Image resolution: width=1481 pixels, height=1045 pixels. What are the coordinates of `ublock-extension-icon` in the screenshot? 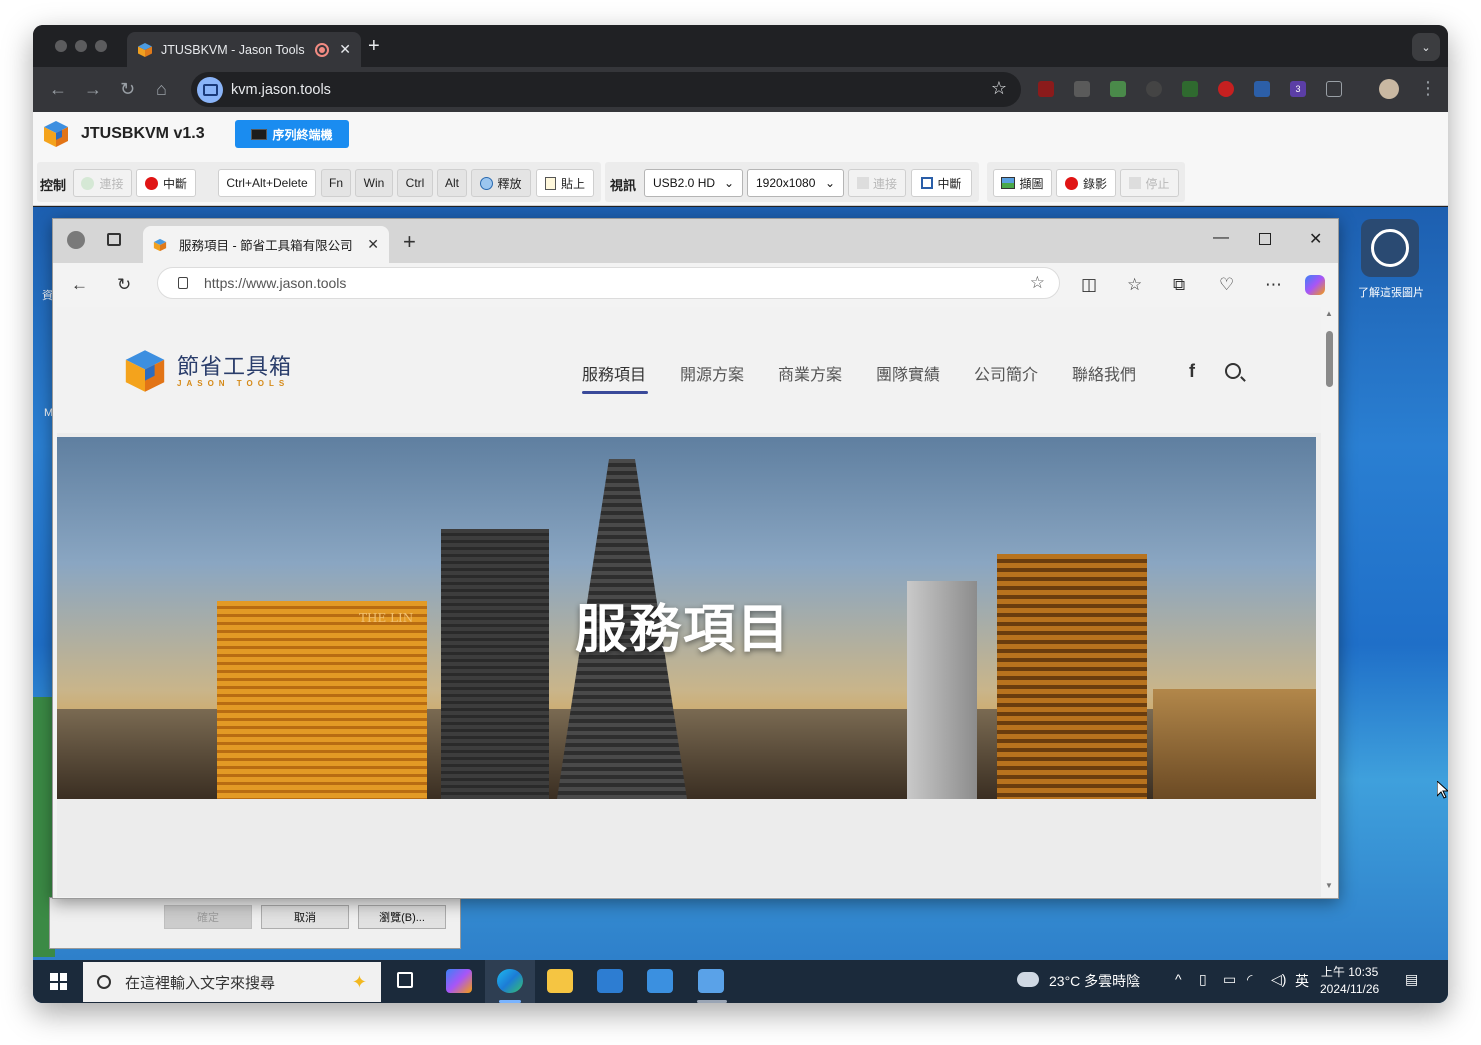 It's located at (1046, 89).